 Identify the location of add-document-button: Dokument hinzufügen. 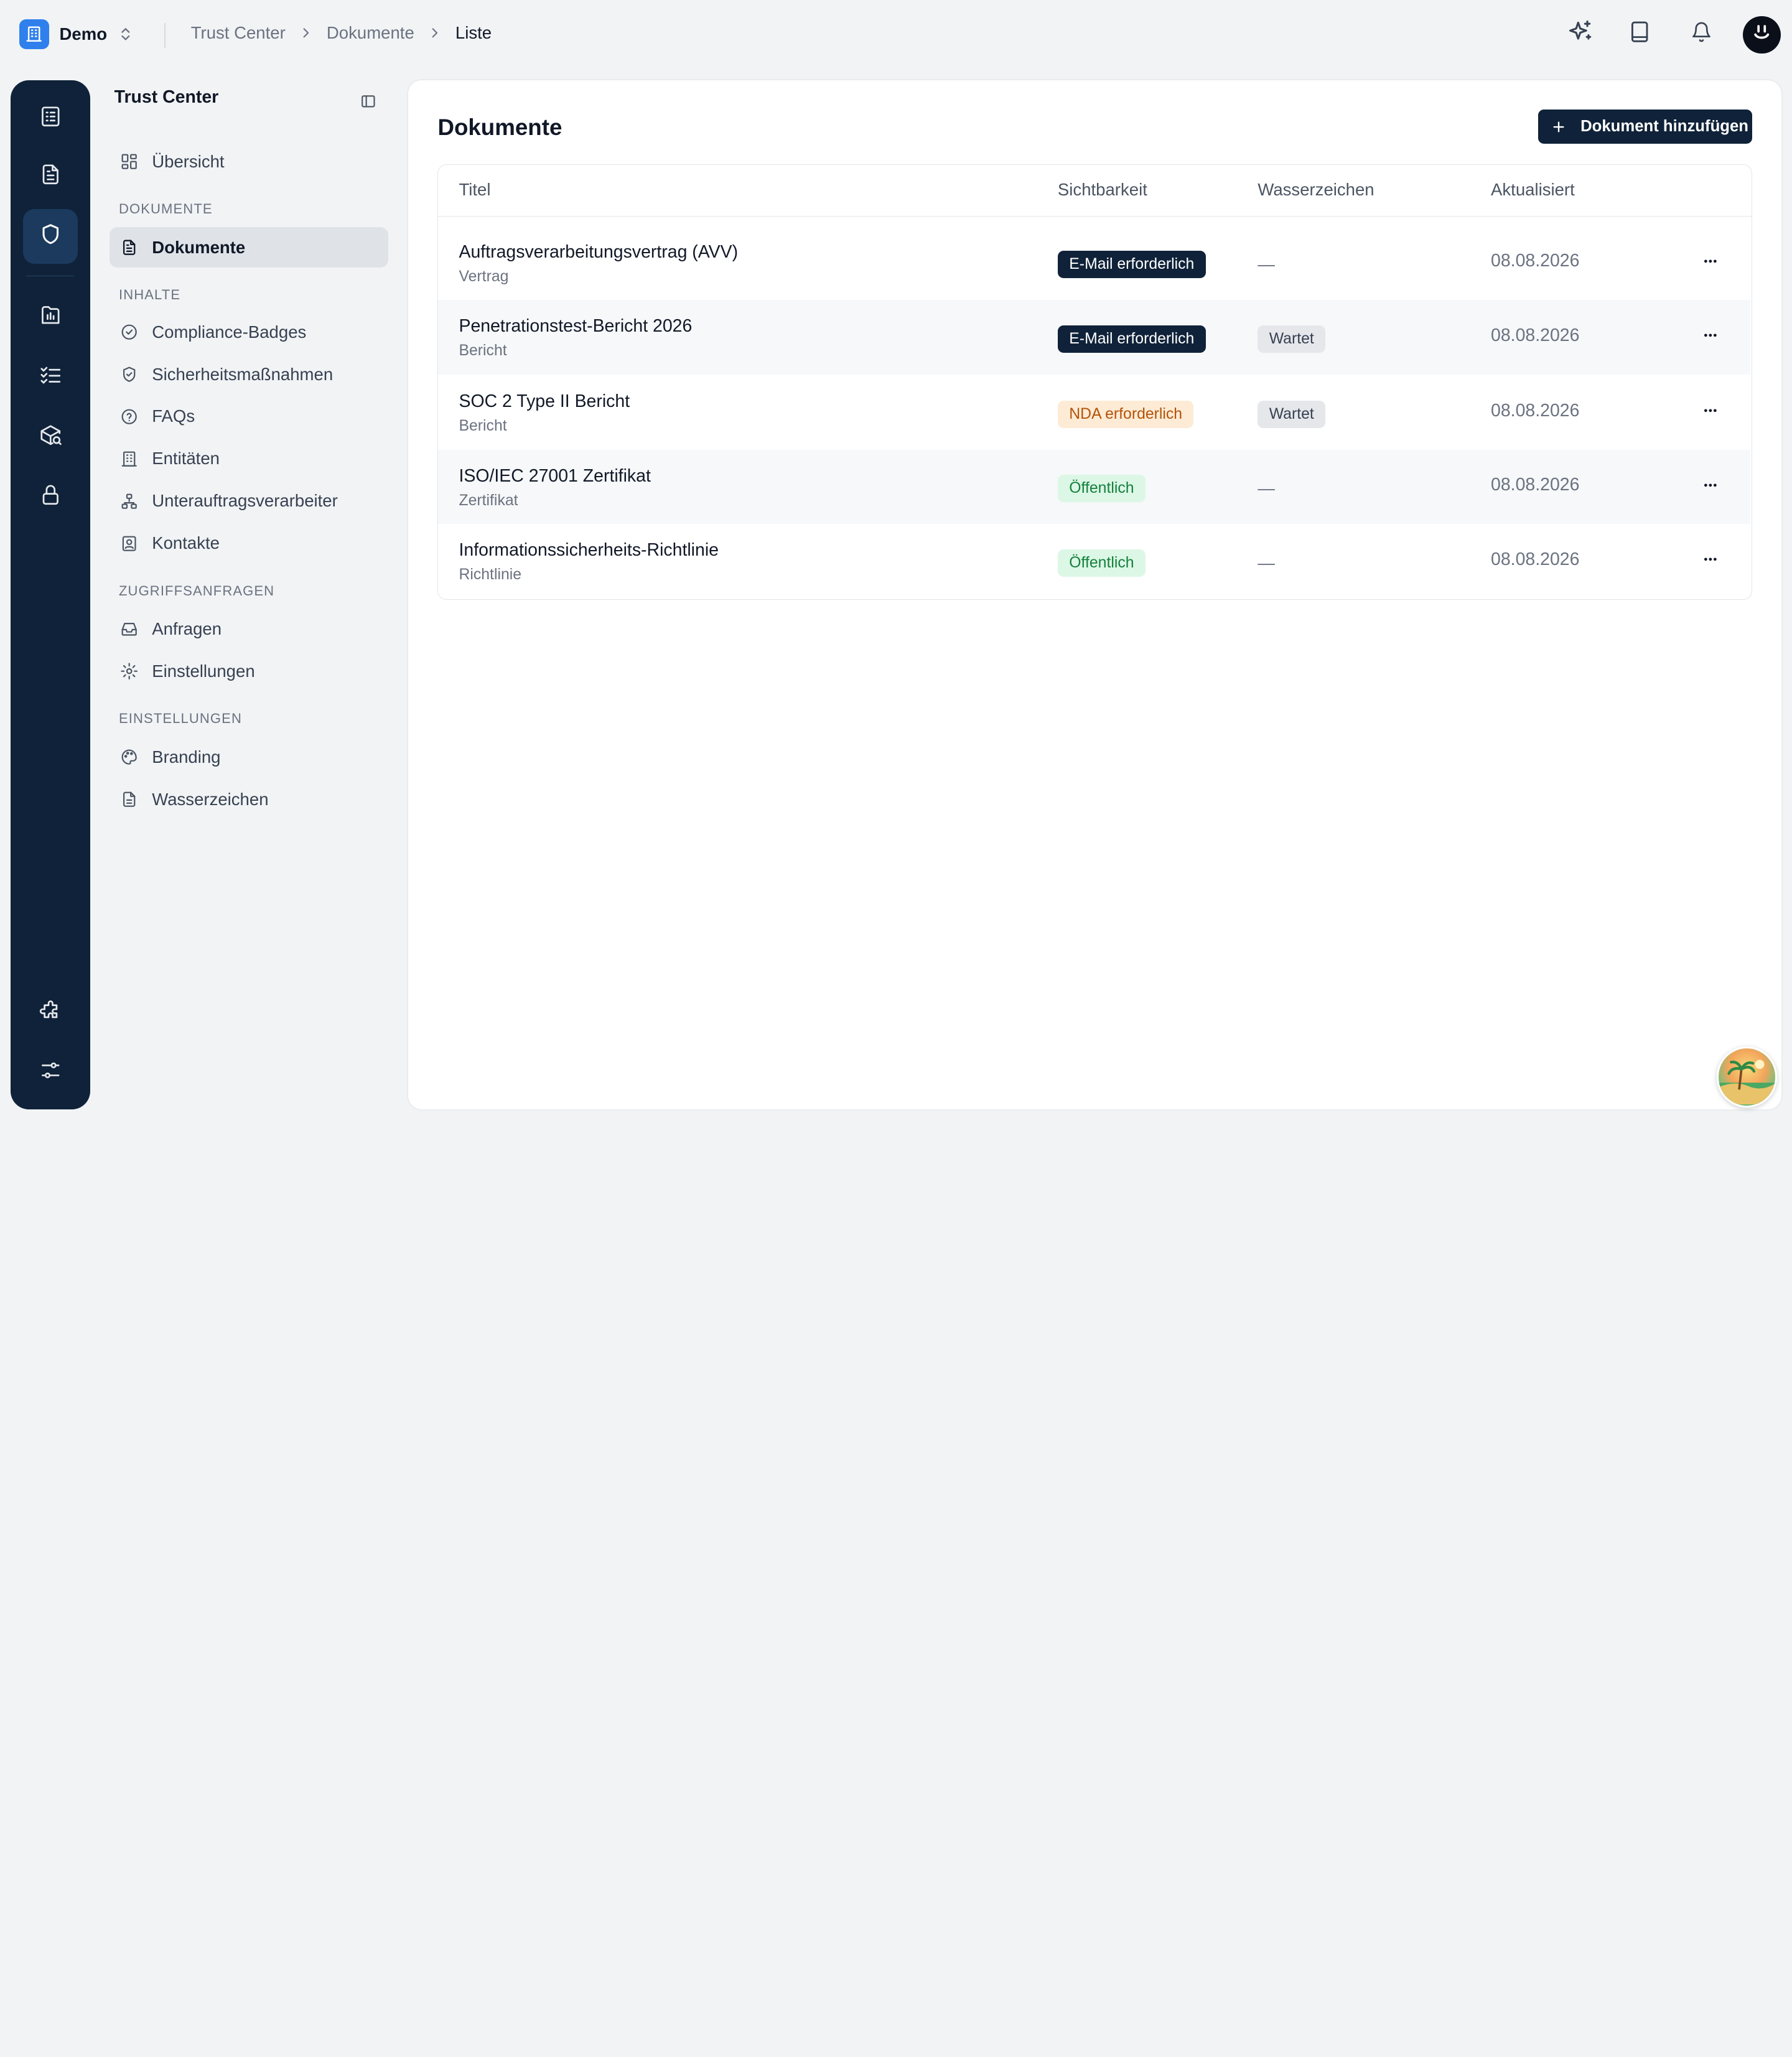
(1645, 127).